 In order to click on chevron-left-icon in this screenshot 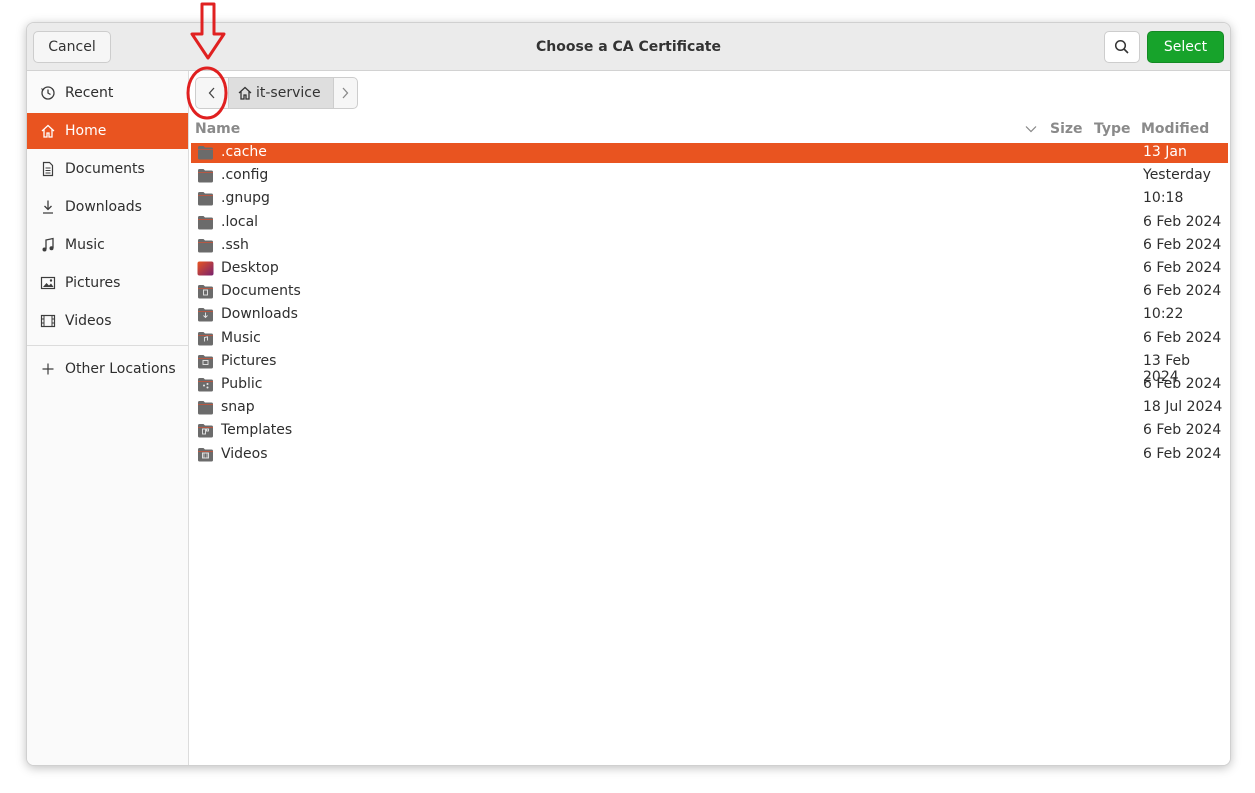, I will do `click(211, 93)`.